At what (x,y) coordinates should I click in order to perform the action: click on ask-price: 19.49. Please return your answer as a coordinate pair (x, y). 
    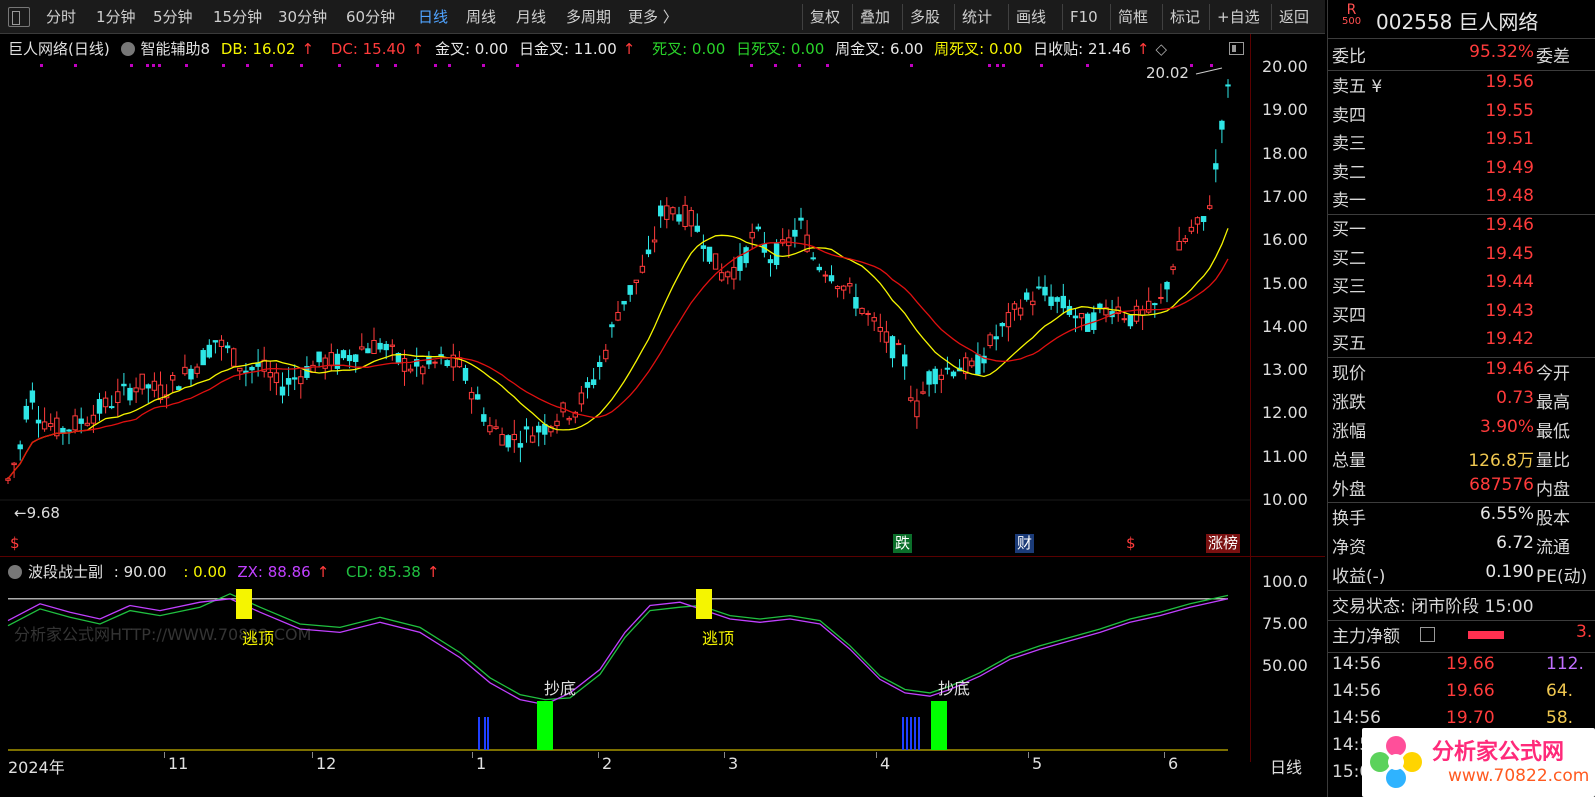
    Looking at the image, I should click on (1509, 167).